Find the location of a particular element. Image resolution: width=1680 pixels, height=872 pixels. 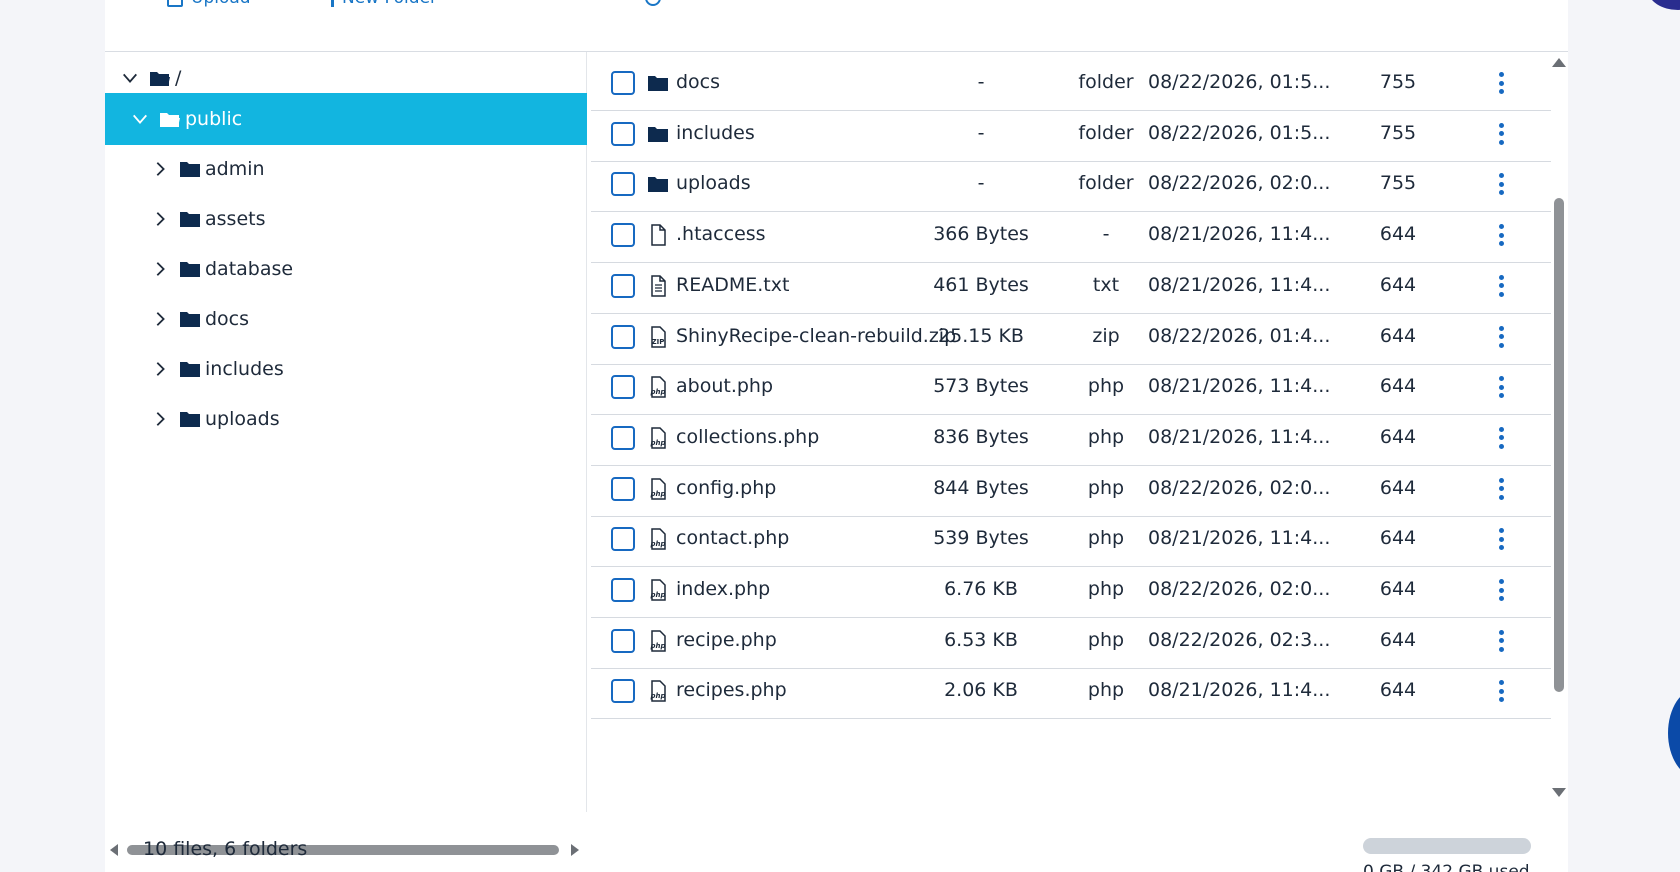

tree-node-includes: includes is located at coordinates (346, 369).